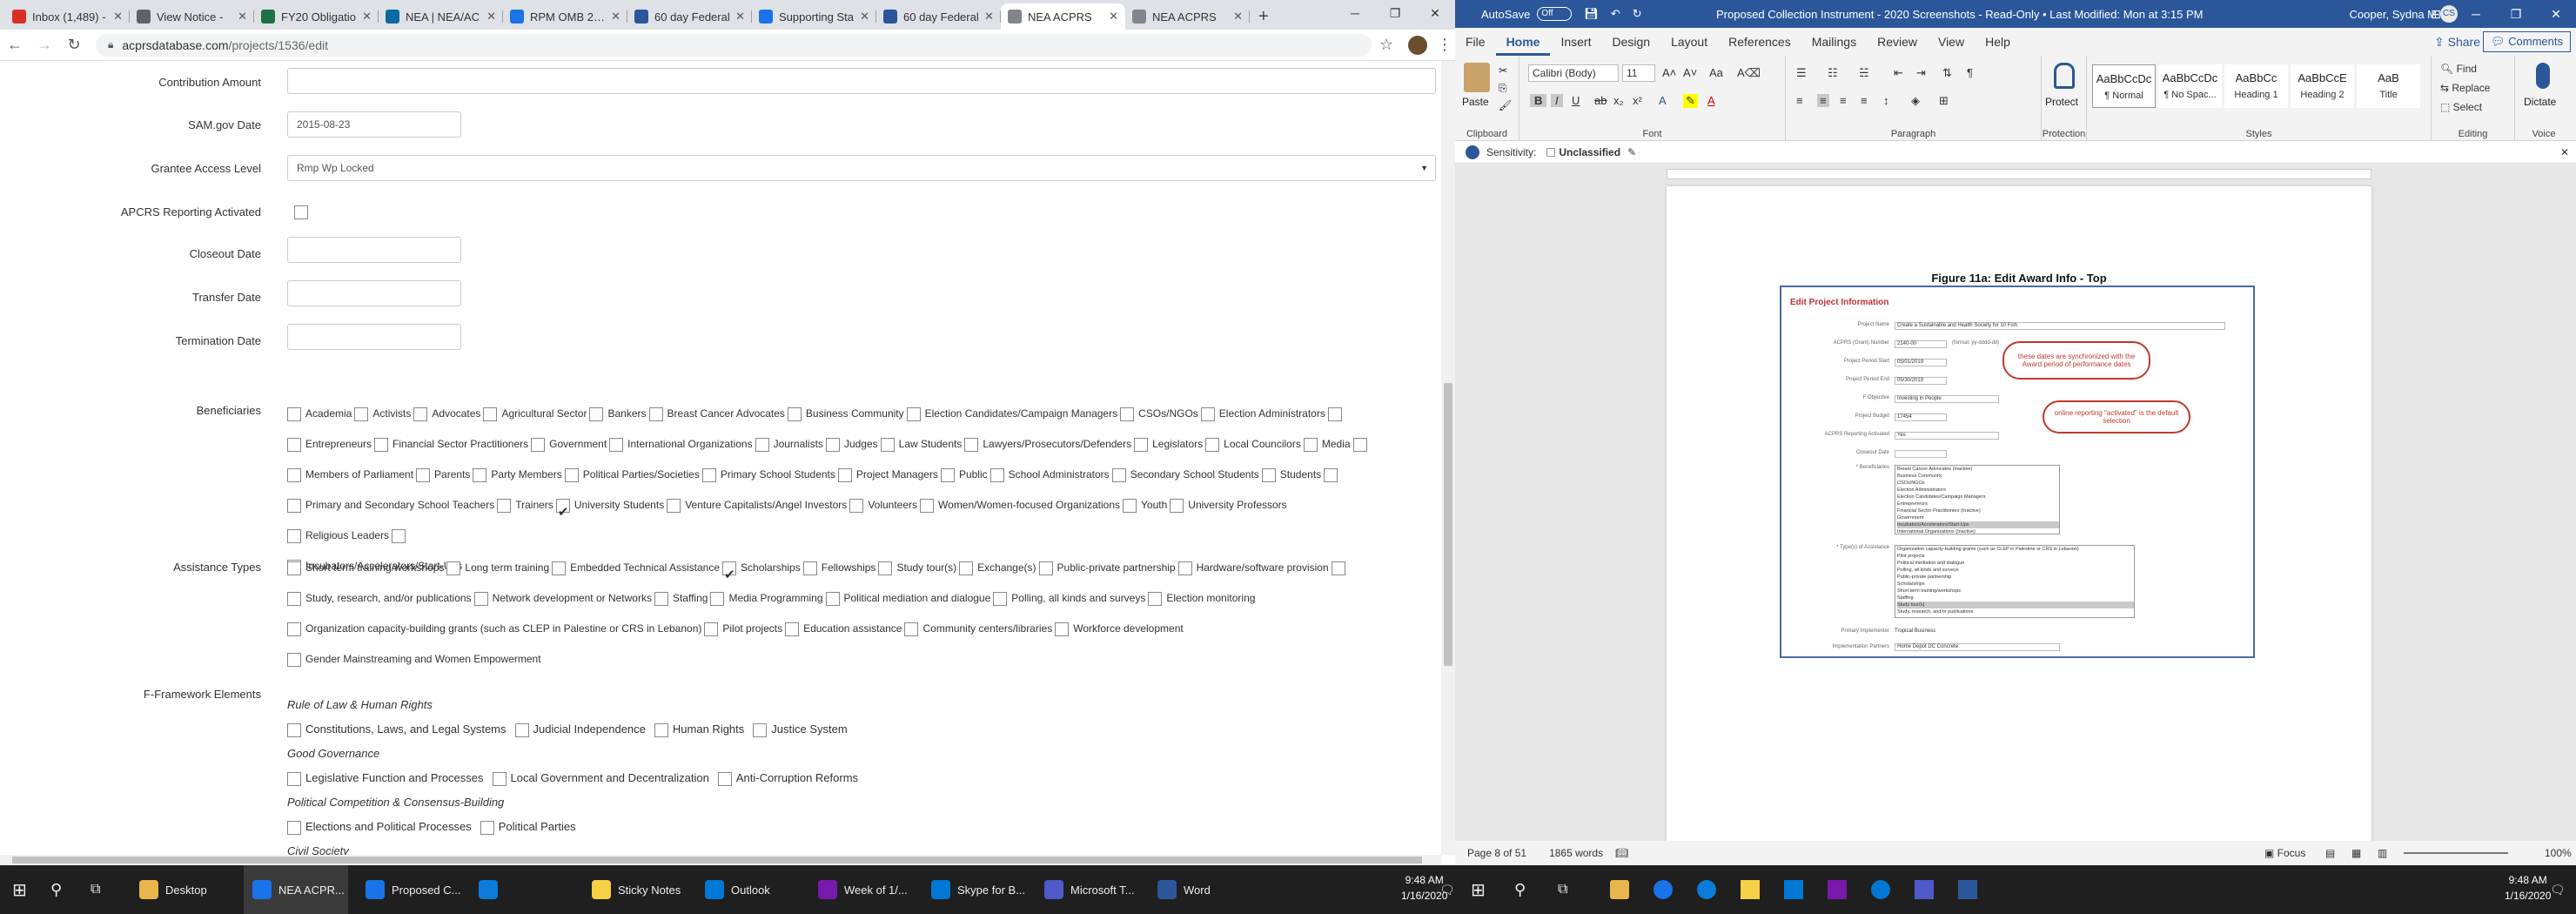  What do you see at coordinates (843, 629) in the screenshot?
I see `checkbox-option: Education assistance` at bounding box center [843, 629].